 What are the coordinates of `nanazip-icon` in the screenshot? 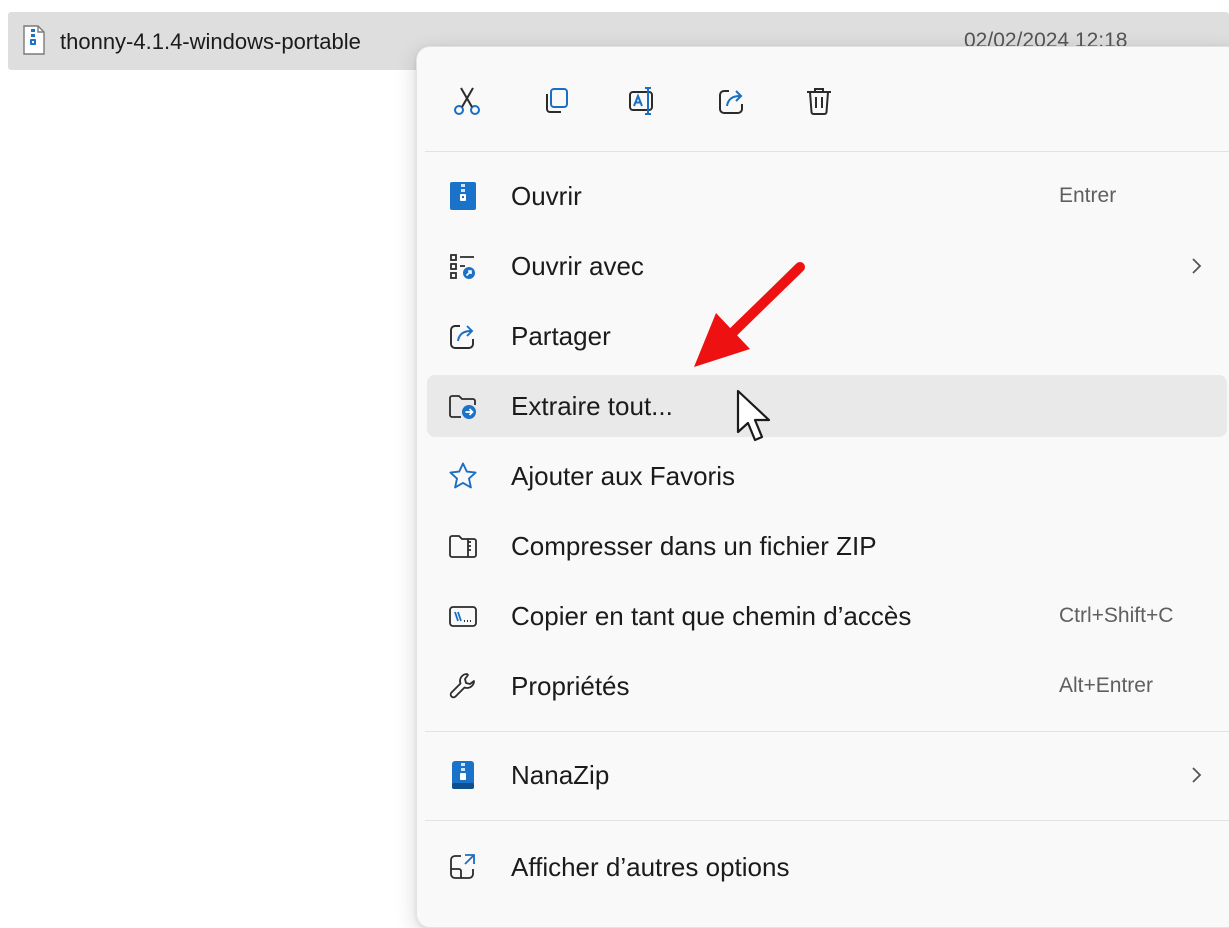 It's located at (463, 775).